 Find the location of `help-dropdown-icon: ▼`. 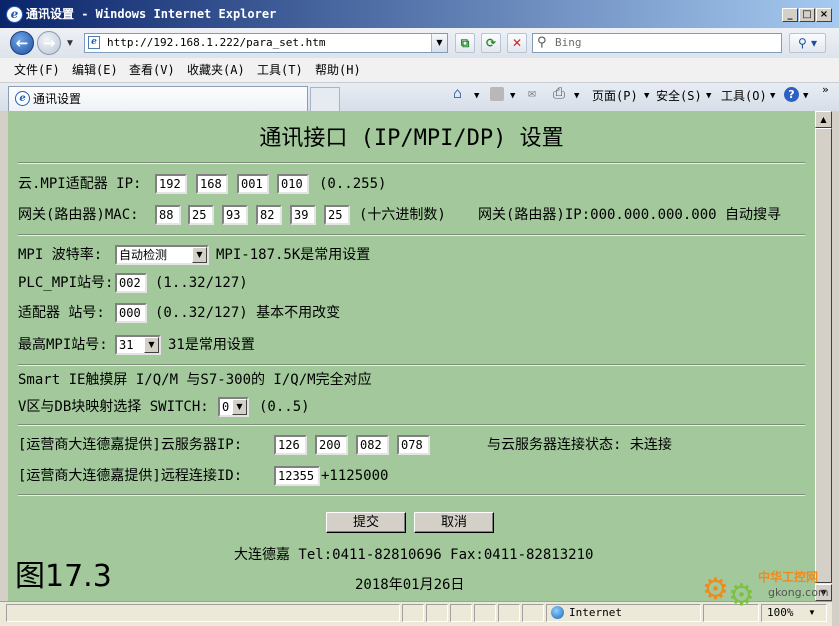

help-dropdown-icon: ▼ is located at coordinates (805, 96).